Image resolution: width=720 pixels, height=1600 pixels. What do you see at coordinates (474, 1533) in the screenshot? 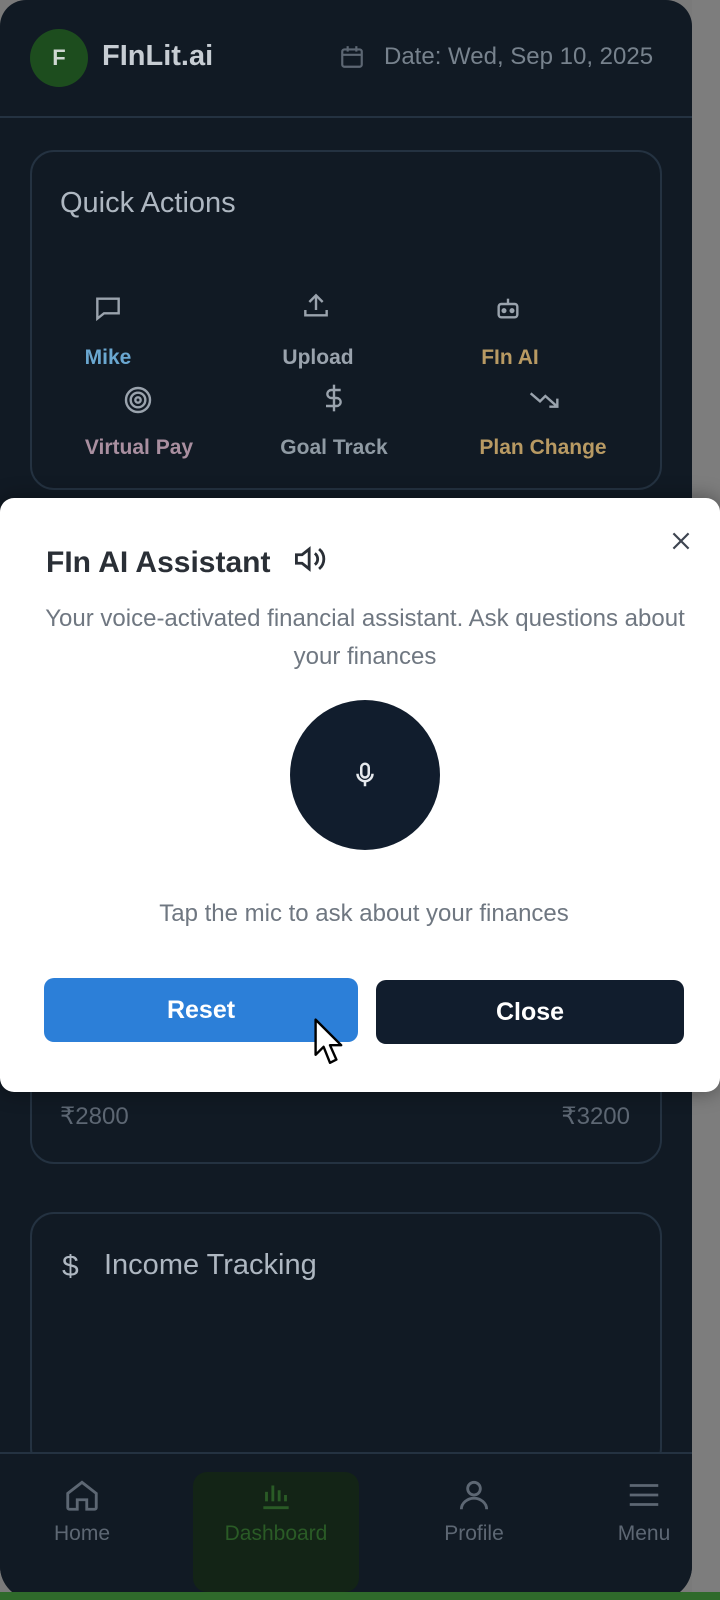
I see `nav-profile-label: Profile` at bounding box center [474, 1533].